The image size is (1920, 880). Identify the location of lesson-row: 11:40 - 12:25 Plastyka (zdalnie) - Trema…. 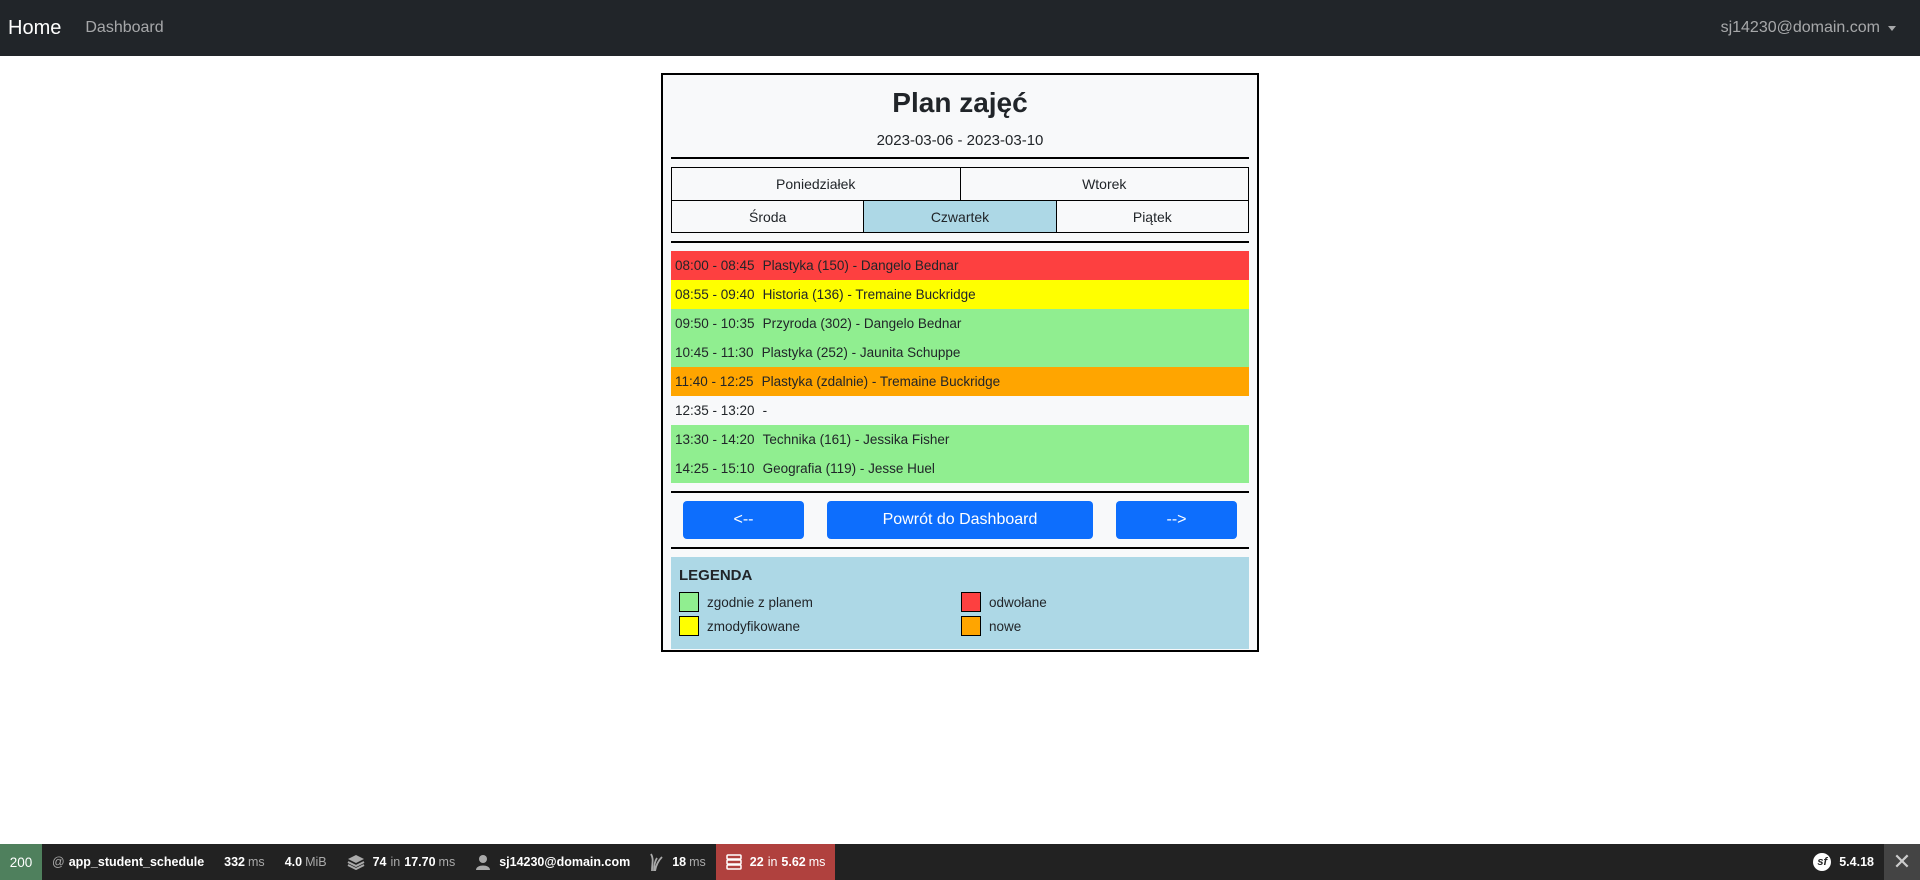
(960, 381).